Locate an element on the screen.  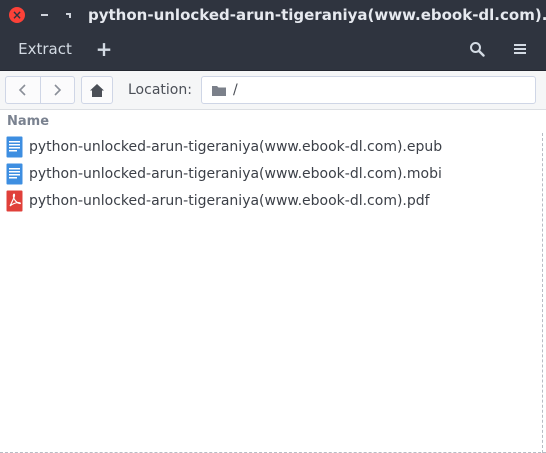
forward-button is located at coordinates (57, 90).